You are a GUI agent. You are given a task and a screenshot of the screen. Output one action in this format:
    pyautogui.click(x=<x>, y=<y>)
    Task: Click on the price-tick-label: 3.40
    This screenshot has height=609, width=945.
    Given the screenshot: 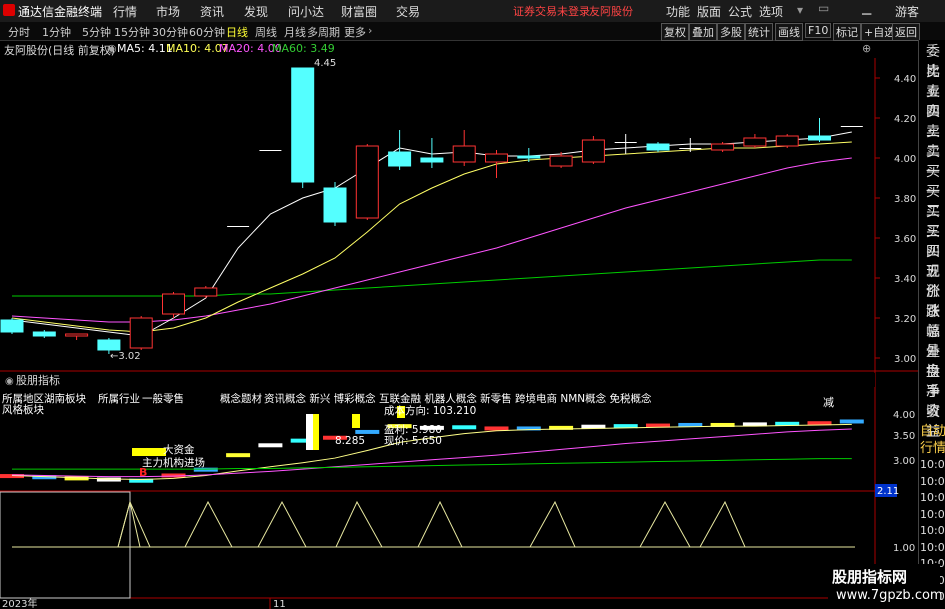 What is the action you would take?
    pyautogui.click(x=905, y=279)
    